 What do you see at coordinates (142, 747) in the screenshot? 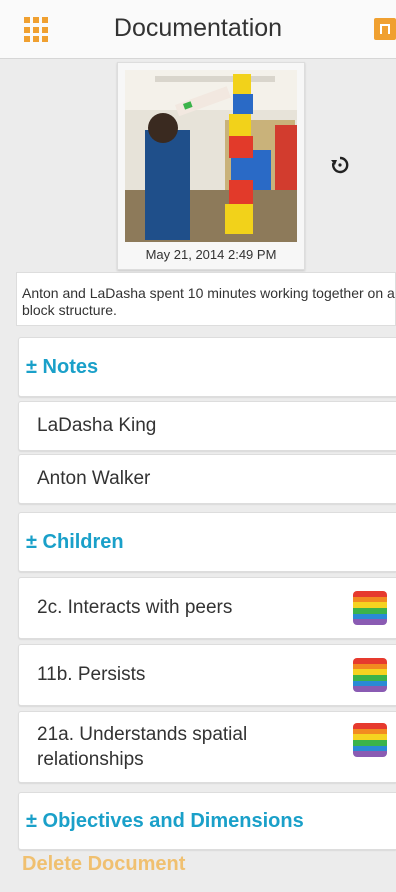
I see `objective-label: 21a. Understands spatial relationships` at bounding box center [142, 747].